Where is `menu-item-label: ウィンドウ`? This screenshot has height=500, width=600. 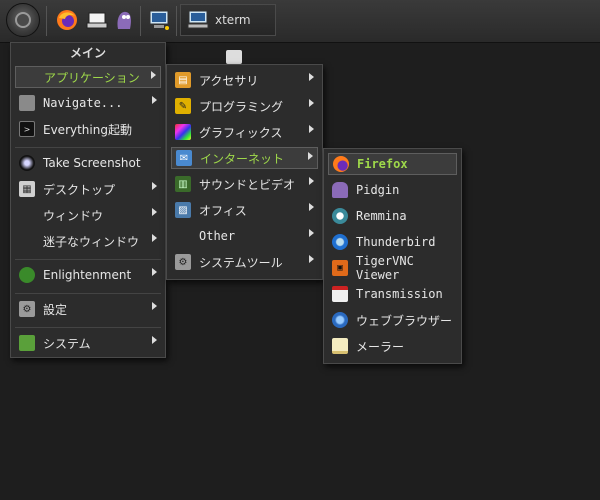 menu-item-label: ウィンドウ is located at coordinates (73, 215).